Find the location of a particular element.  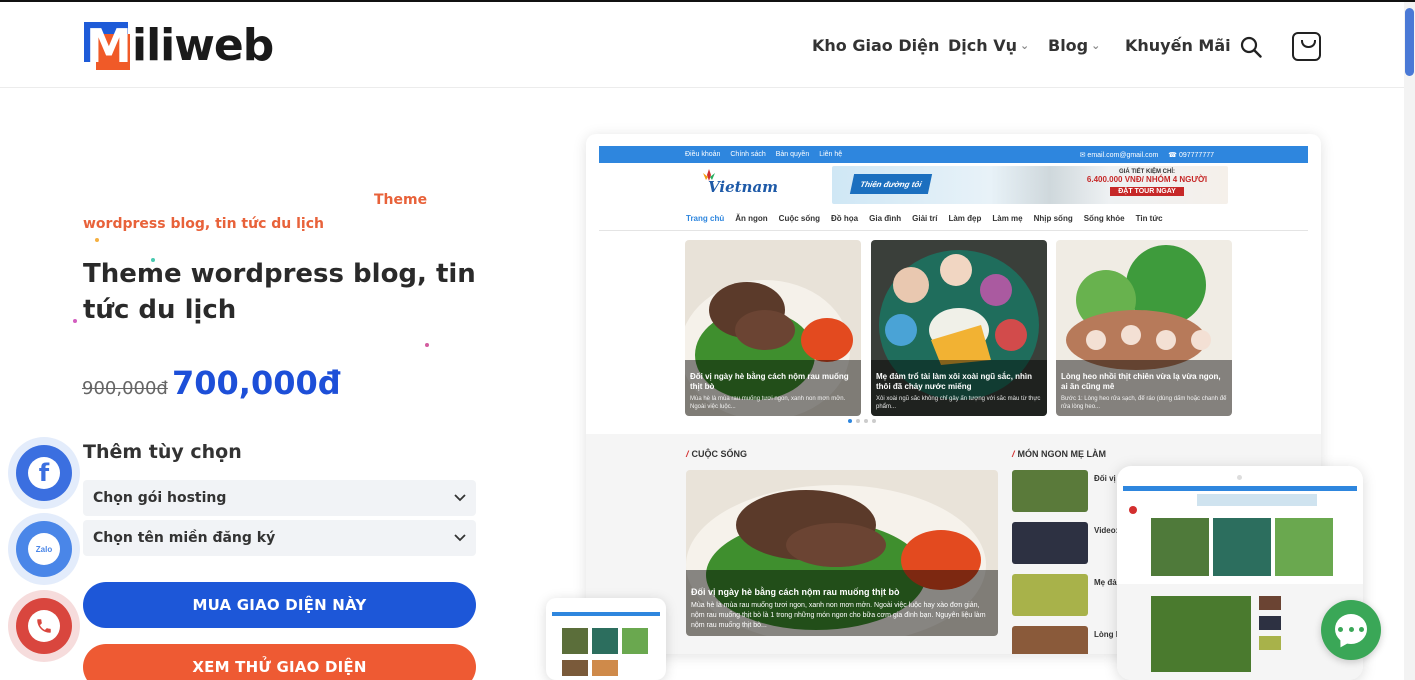

nav-label: Blog is located at coordinates (1068, 45).